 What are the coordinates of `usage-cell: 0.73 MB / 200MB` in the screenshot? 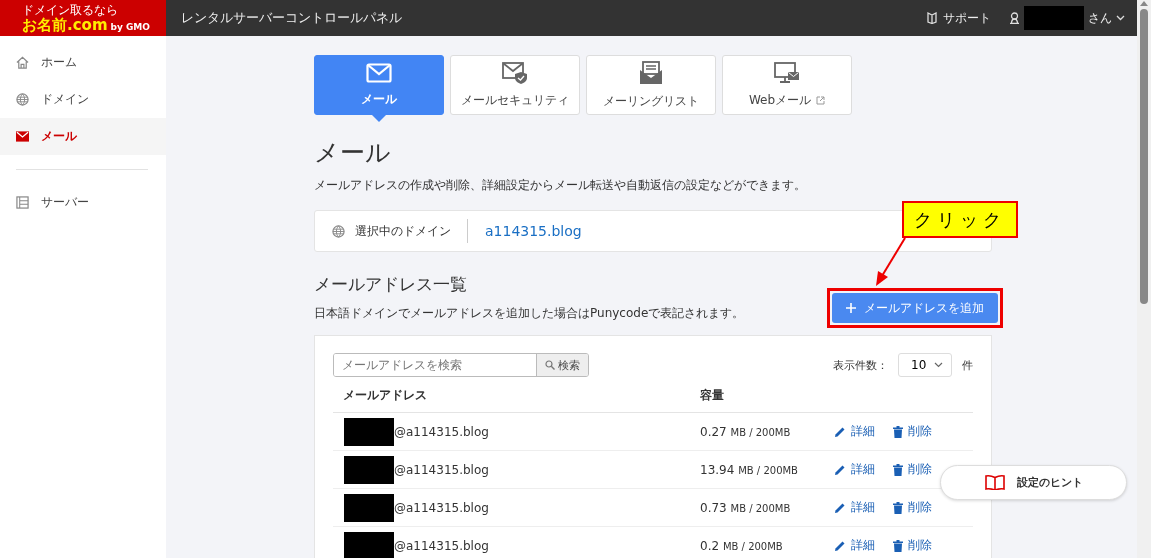 It's located at (745, 507).